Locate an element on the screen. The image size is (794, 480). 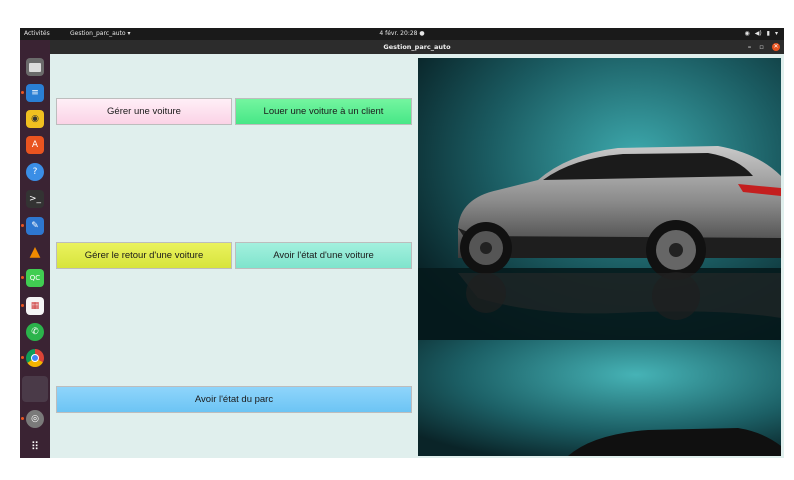
clock: 4 févr. 20:28 ● is located at coordinates (402, 34).